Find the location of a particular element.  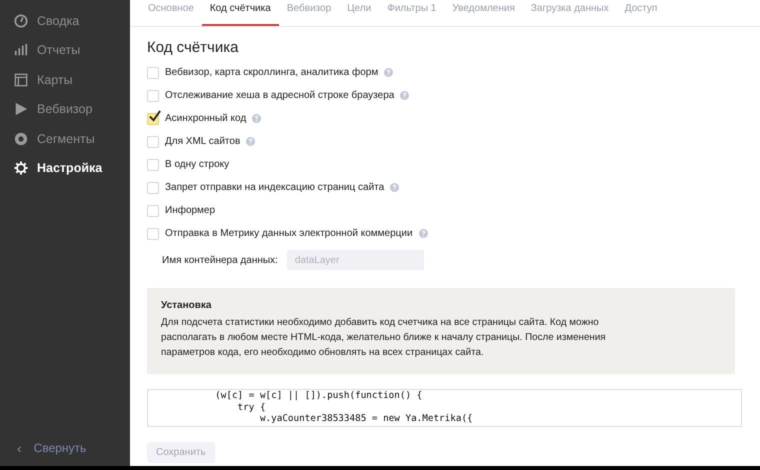

sidebar-item: Настройка is located at coordinates (65, 168).